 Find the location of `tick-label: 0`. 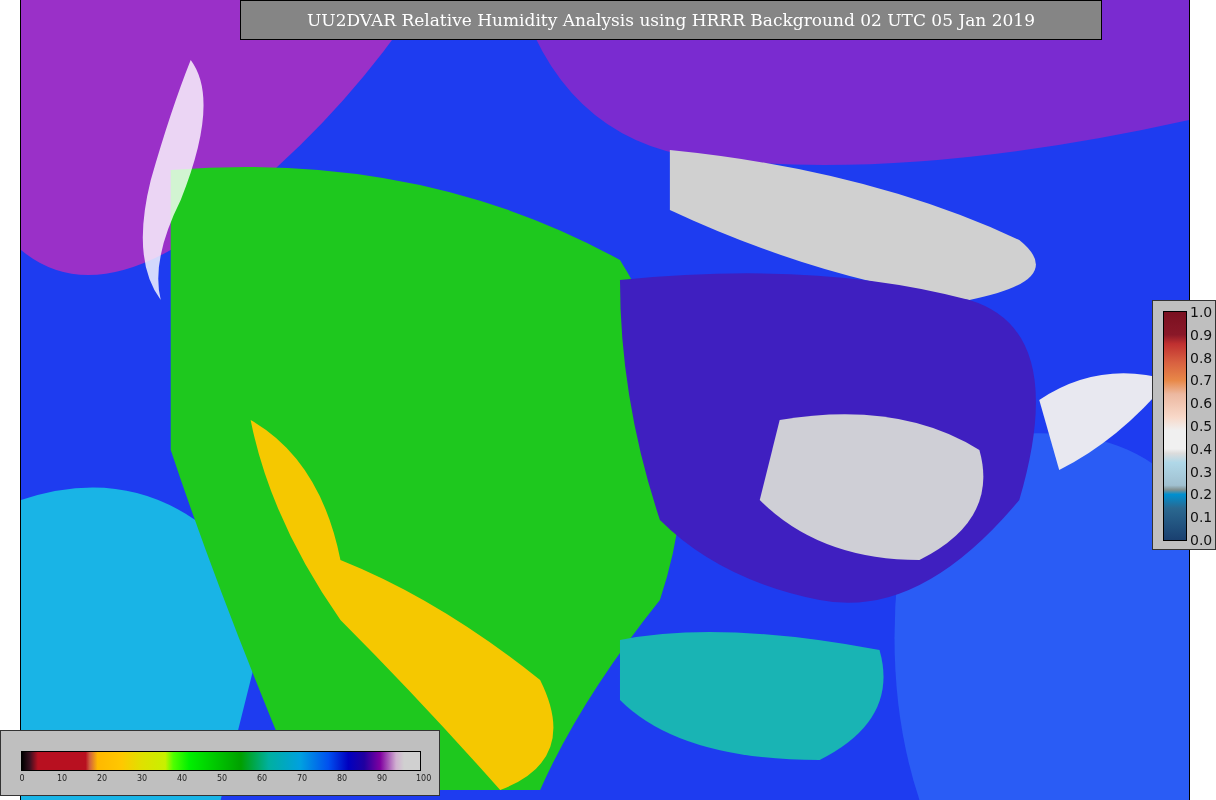

tick-label: 0 is located at coordinates (22, 778).